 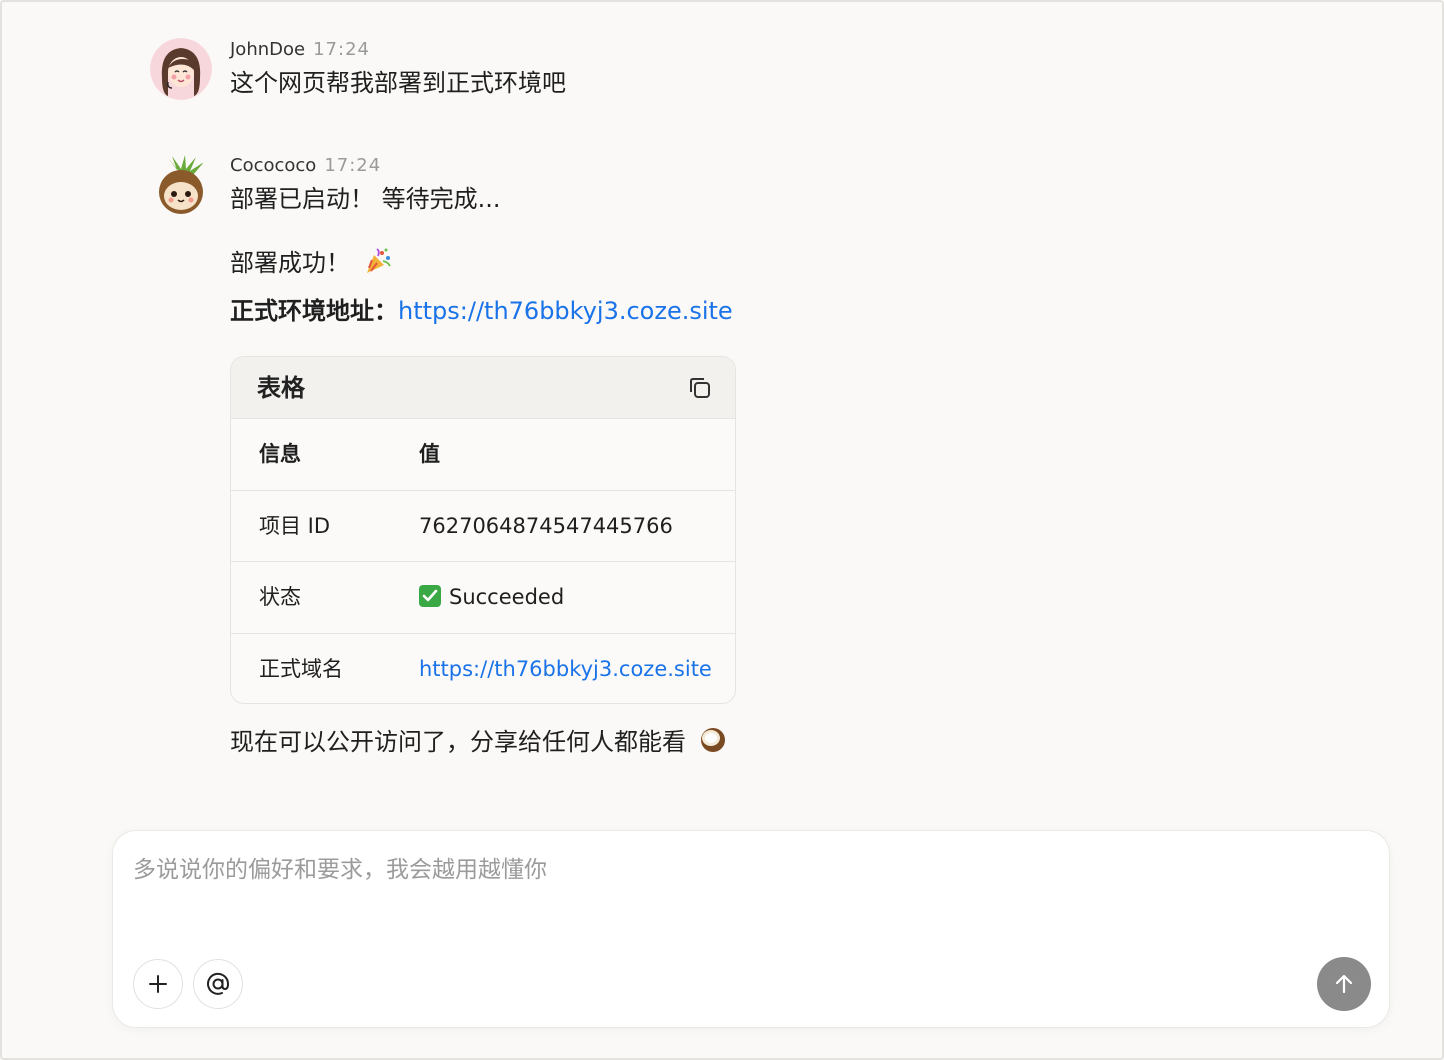 I want to click on table-cell-domain: https://th76bbkyj3.coze.site, so click(x=565, y=669).